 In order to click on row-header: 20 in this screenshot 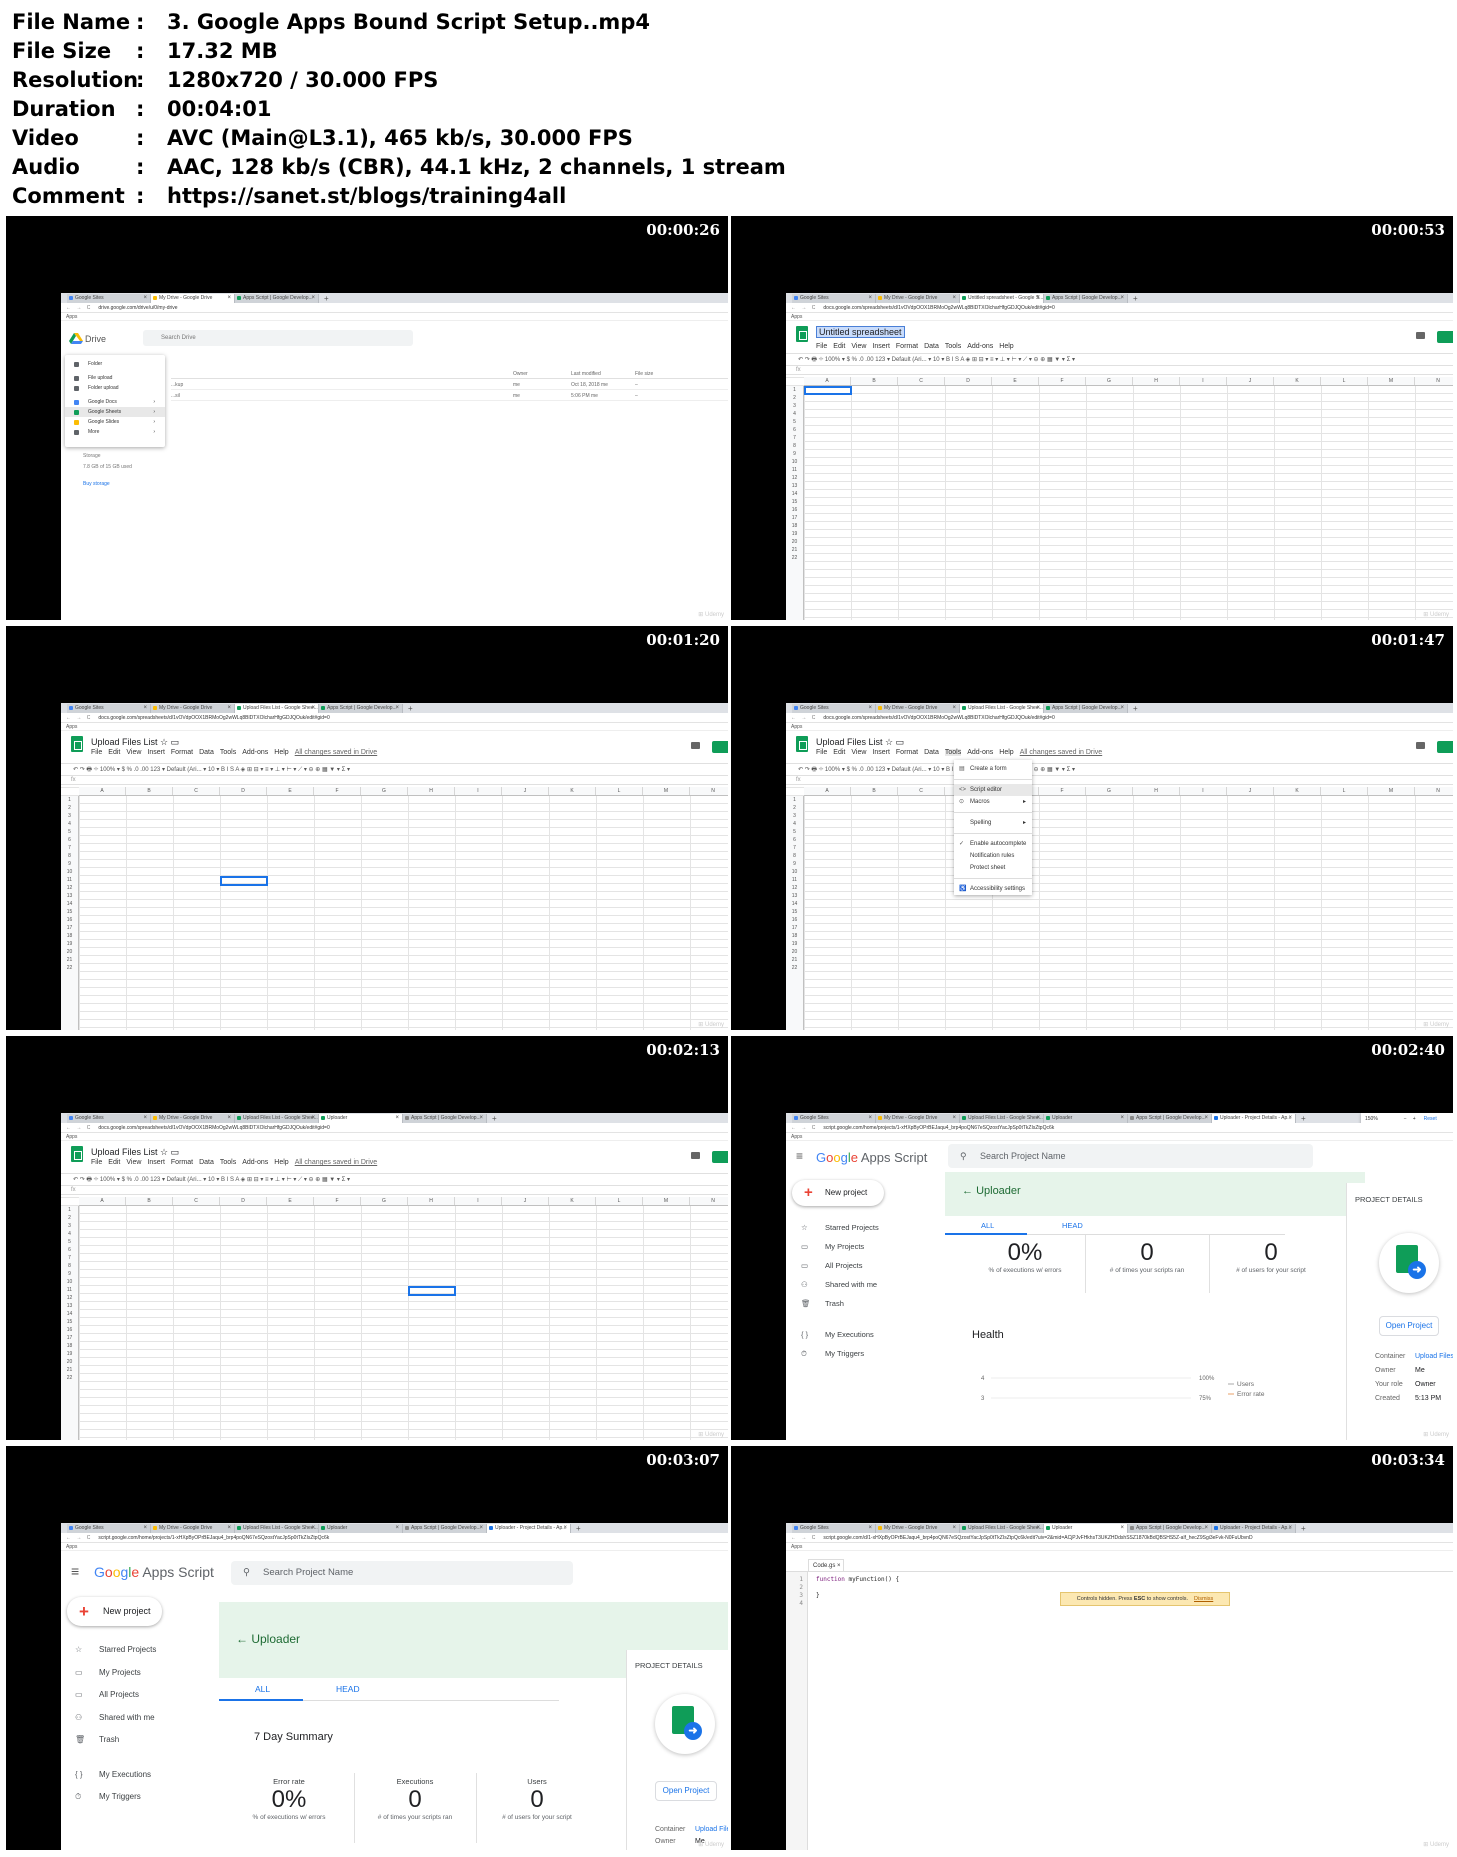, I will do `click(794, 952)`.